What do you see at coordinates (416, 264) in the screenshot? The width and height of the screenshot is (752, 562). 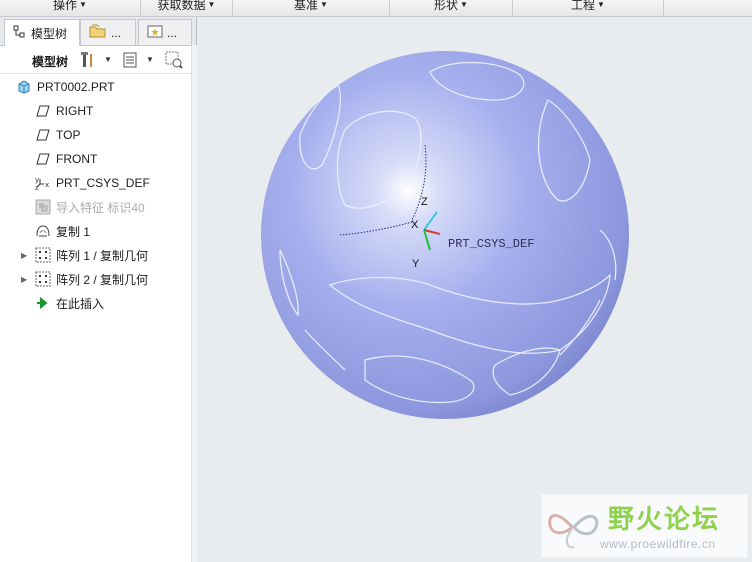 I see `axis-y-label: Y` at bounding box center [416, 264].